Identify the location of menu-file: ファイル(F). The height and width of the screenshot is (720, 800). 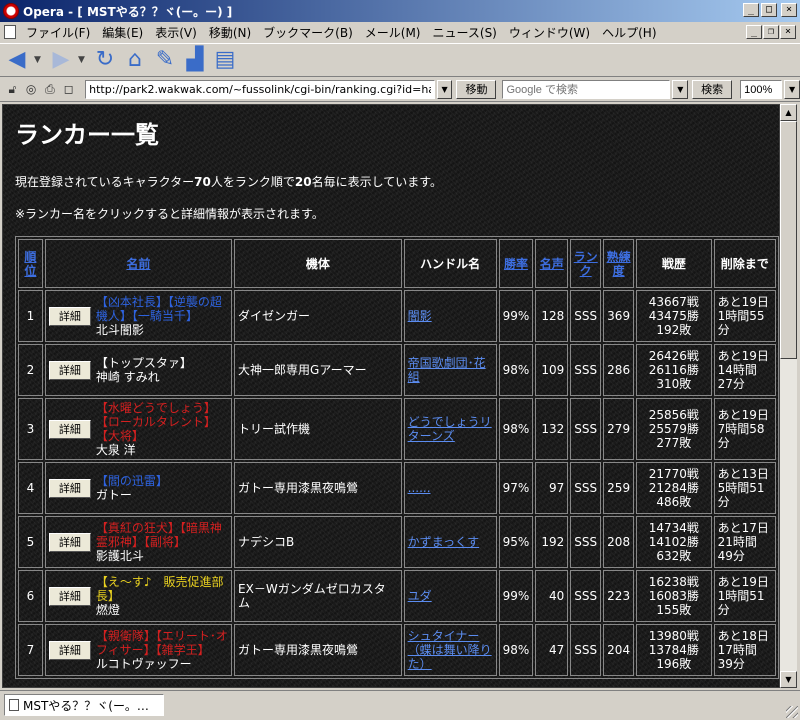
(58, 32).